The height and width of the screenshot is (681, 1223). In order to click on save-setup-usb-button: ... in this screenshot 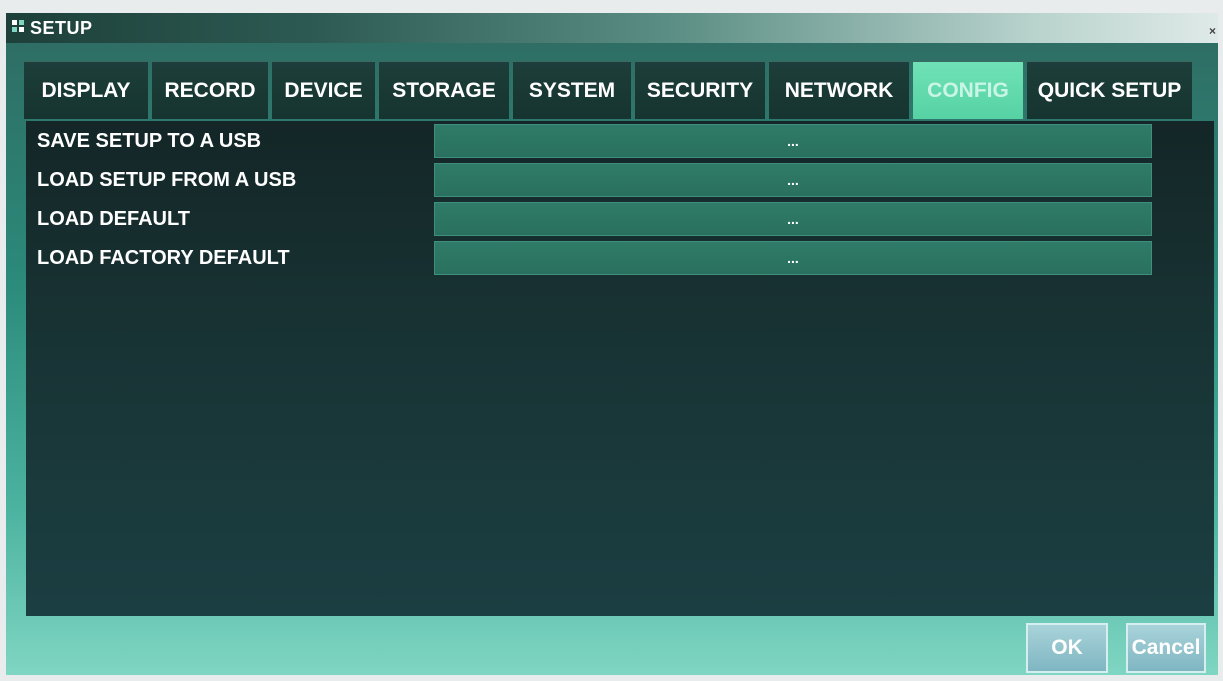, I will do `click(793, 141)`.